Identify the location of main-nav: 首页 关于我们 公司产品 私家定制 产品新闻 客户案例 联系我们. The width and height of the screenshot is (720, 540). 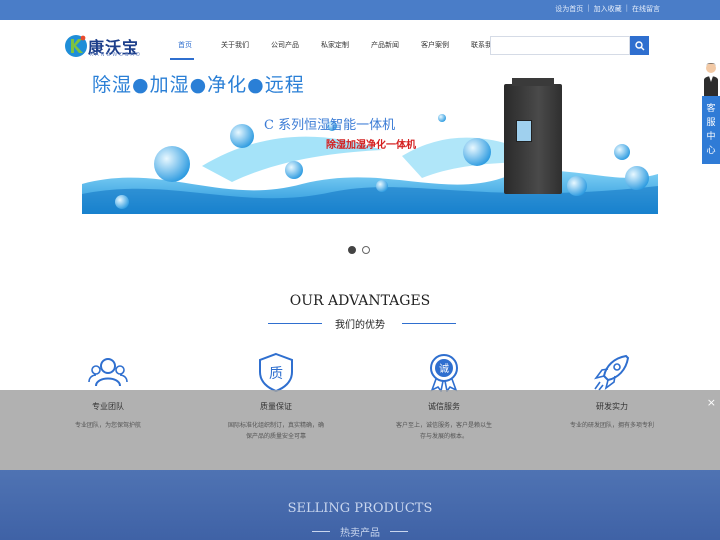
(335, 49).